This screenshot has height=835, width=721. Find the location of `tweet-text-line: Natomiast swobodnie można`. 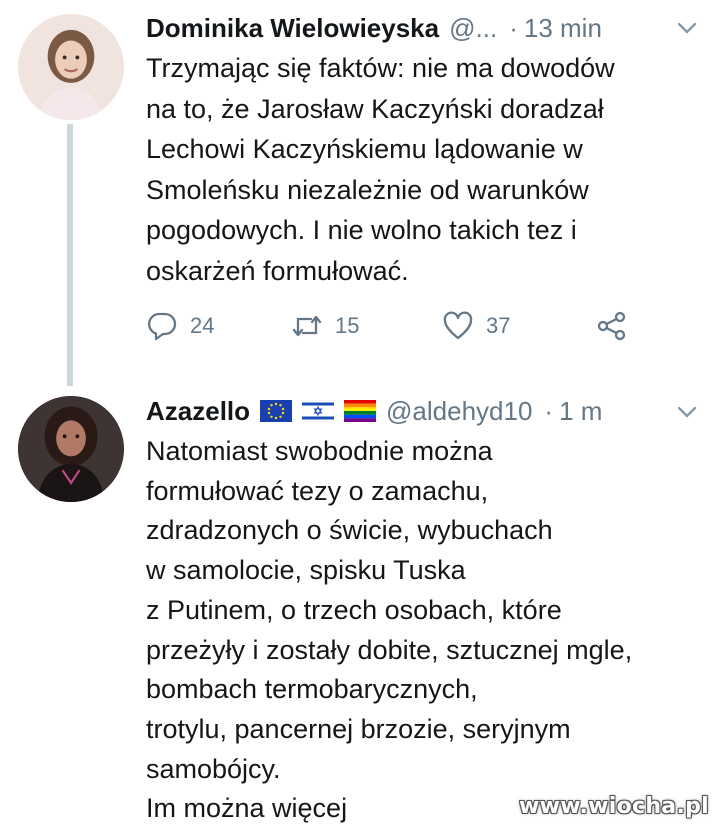

tweet-text-line: Natomiast swobodnie można is located at coordinates (319, 451).